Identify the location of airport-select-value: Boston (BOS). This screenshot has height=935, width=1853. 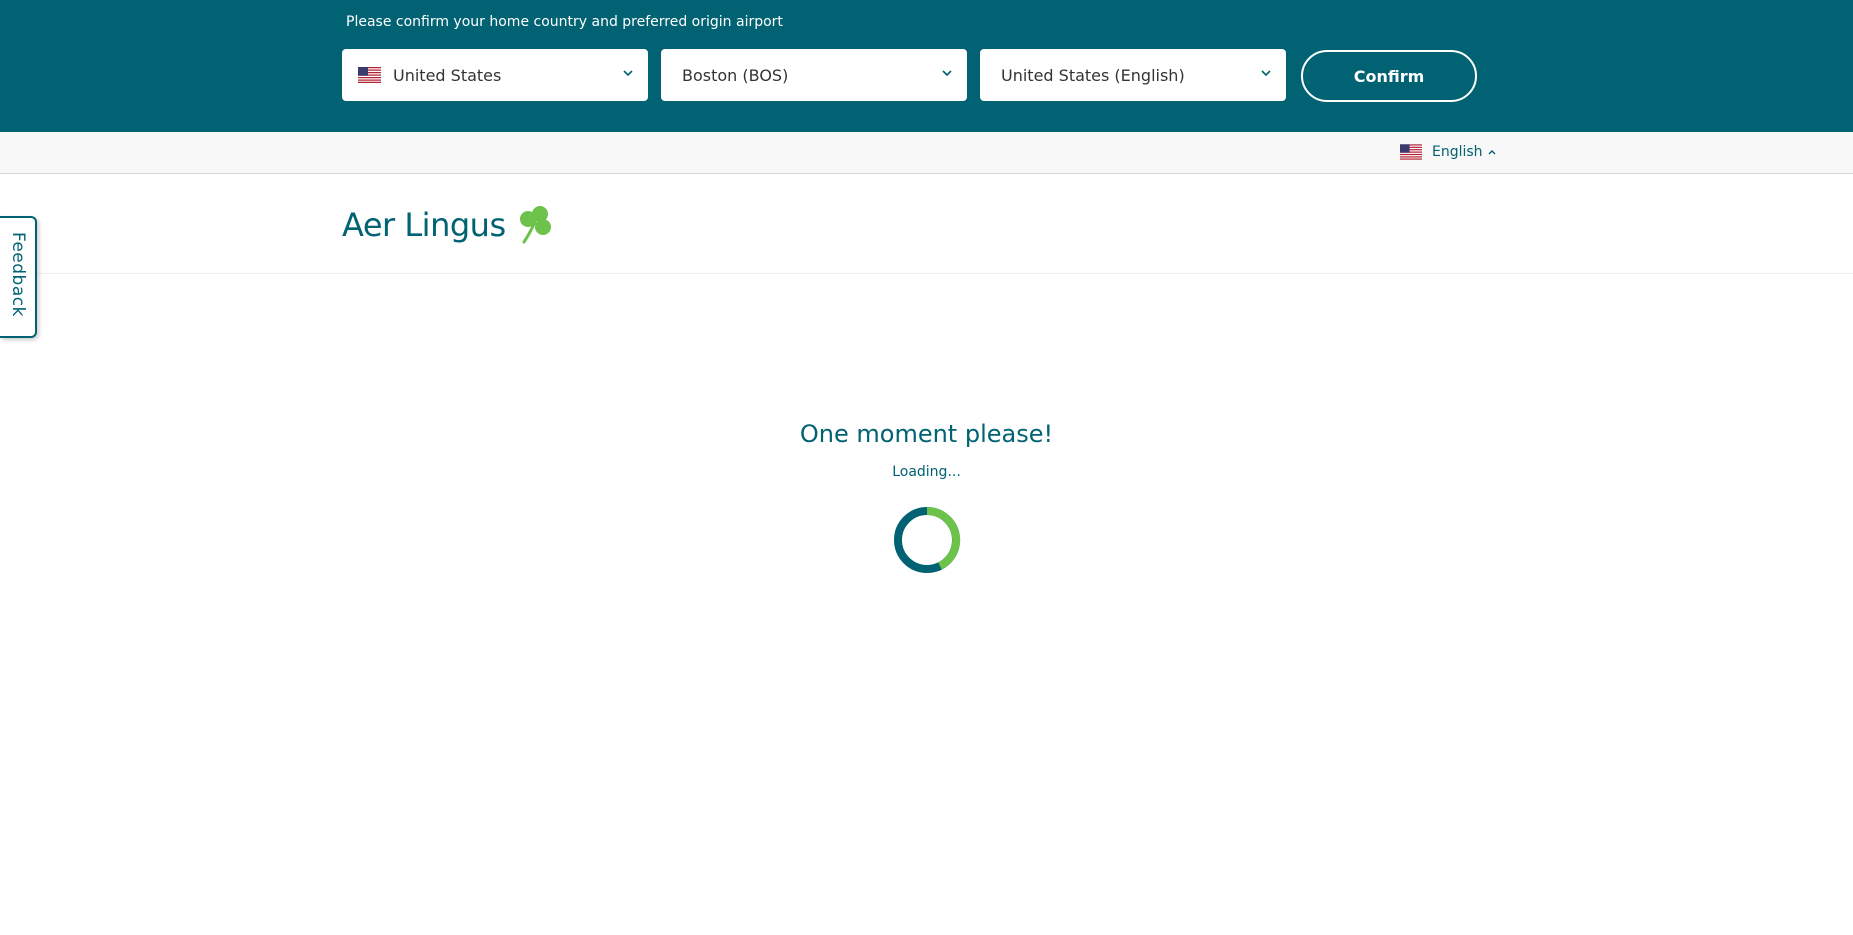
(735, 75).